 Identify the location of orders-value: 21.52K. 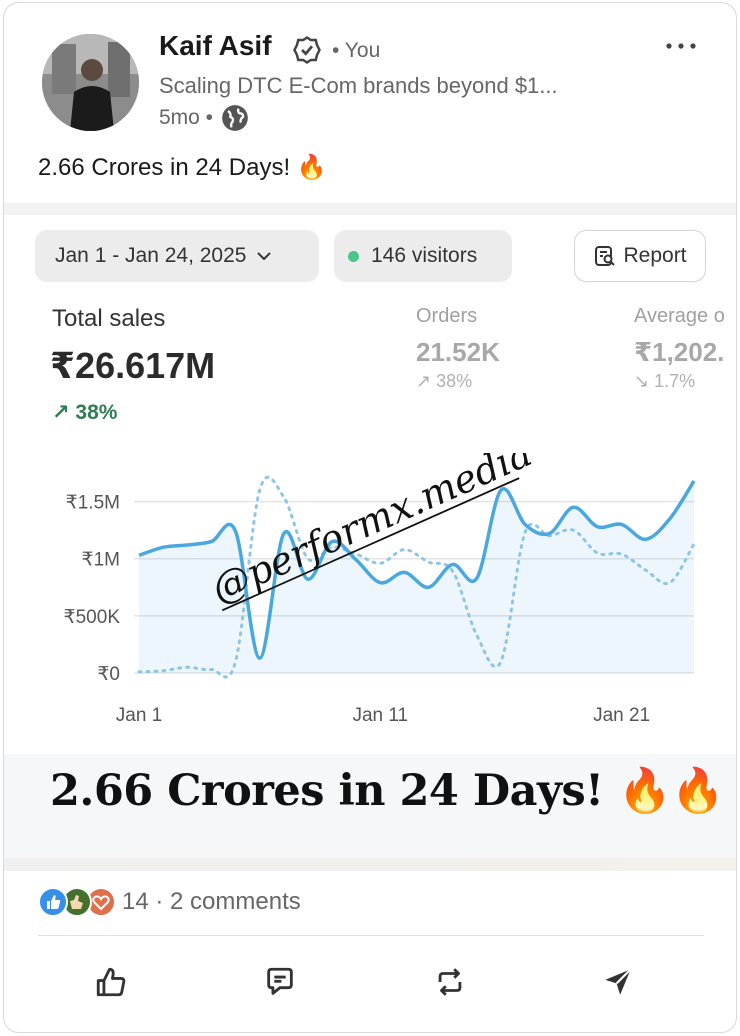
(458, 352).